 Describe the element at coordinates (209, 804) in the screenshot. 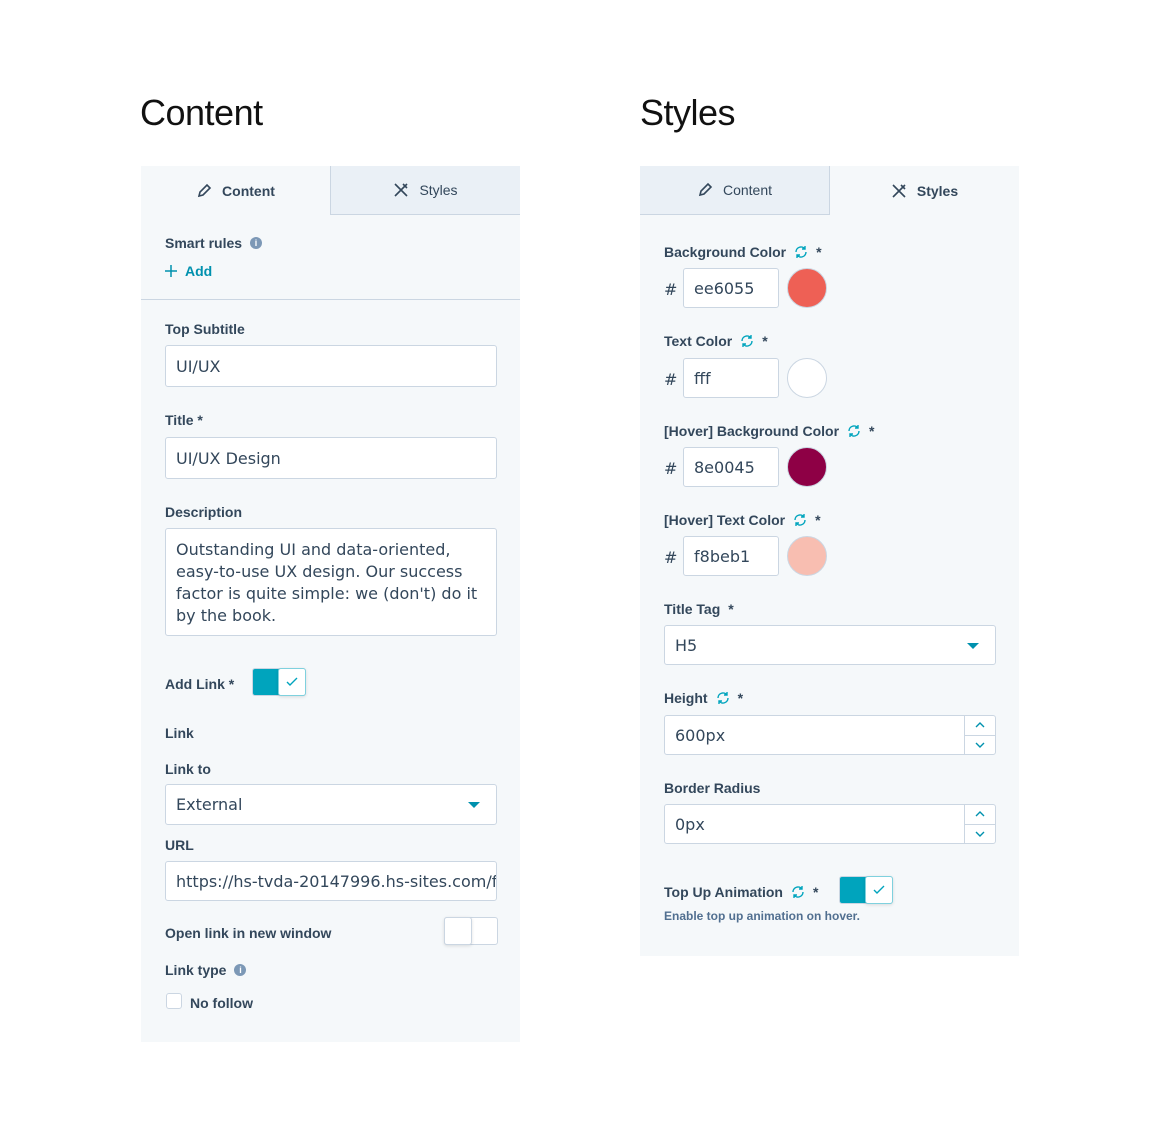

I see `link-to-value: External` at that location.